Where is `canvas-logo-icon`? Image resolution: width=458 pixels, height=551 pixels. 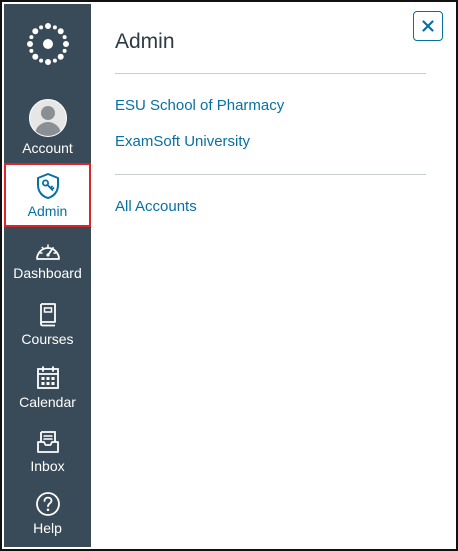
canvas-logo-icon is located at coordinates (47, 44).